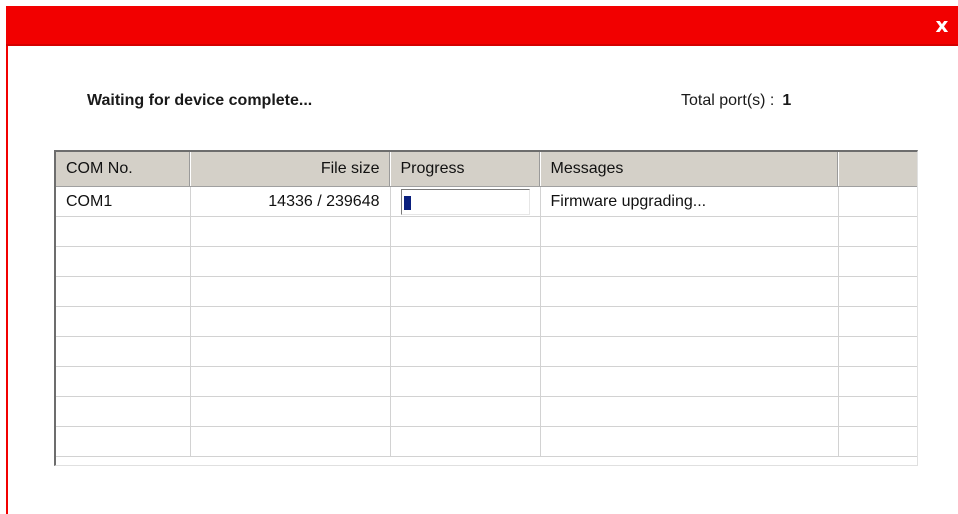  Describe the element at coordinates (689, 169) in the screenshot. I see `column-header-messages: Messages` at that location.